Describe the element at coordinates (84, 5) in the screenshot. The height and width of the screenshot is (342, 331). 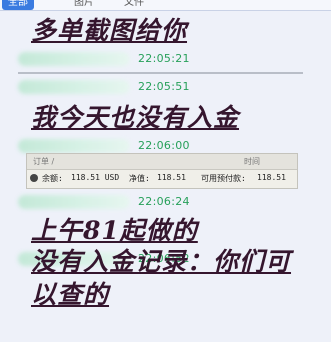
I see `tab-images: 图片` at that location.